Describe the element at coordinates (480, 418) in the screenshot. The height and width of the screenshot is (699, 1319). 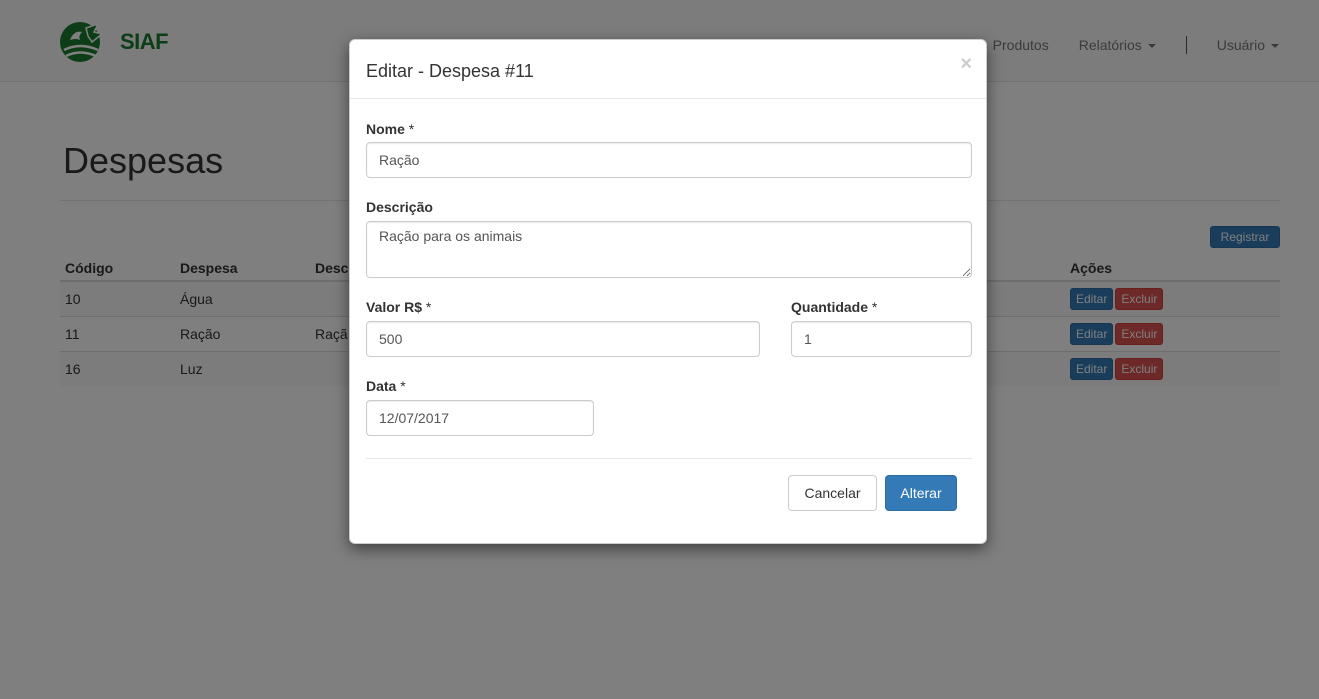
I see `date-input` at that location.